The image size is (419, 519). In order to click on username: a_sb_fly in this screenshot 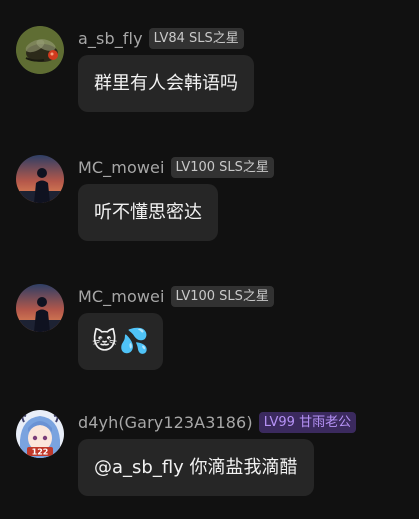, I will do `click(110, 38)`.